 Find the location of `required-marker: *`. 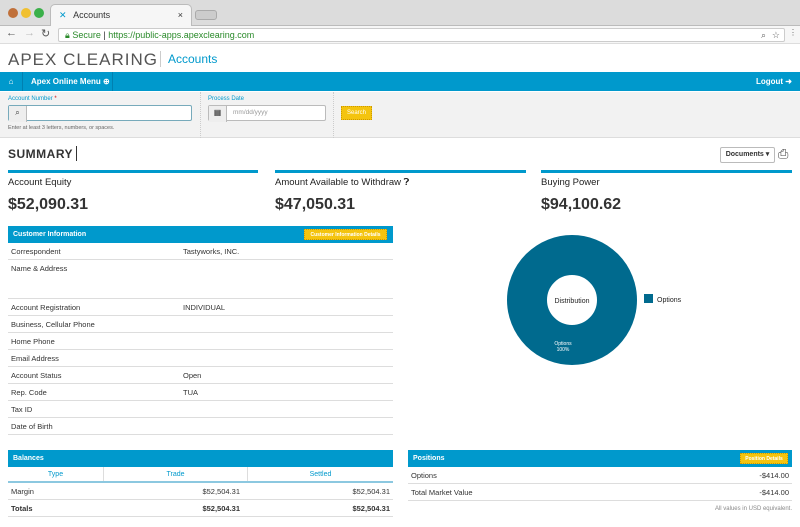

required-marker: * is located at coordinates (55, 99).